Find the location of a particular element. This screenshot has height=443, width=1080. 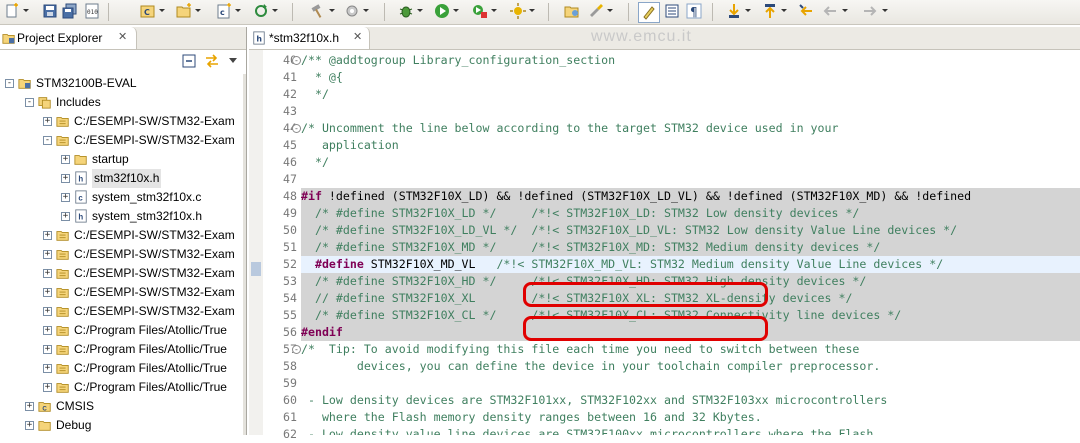

new-button is located at coordinates (12, 11).